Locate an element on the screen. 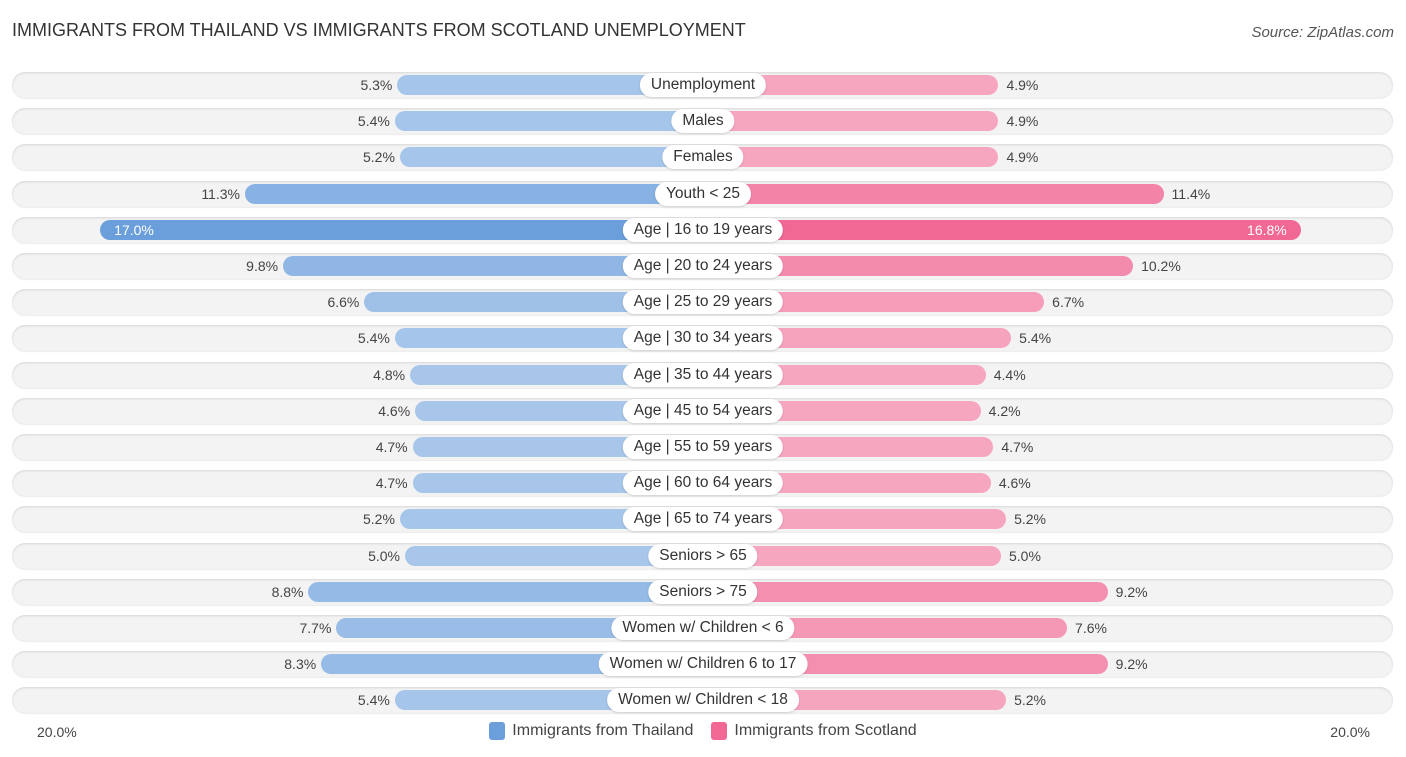 The height and width of the screenshot is (757, 1406). value-label-scotland: 11.4% is located at coordinates (1191, 193).